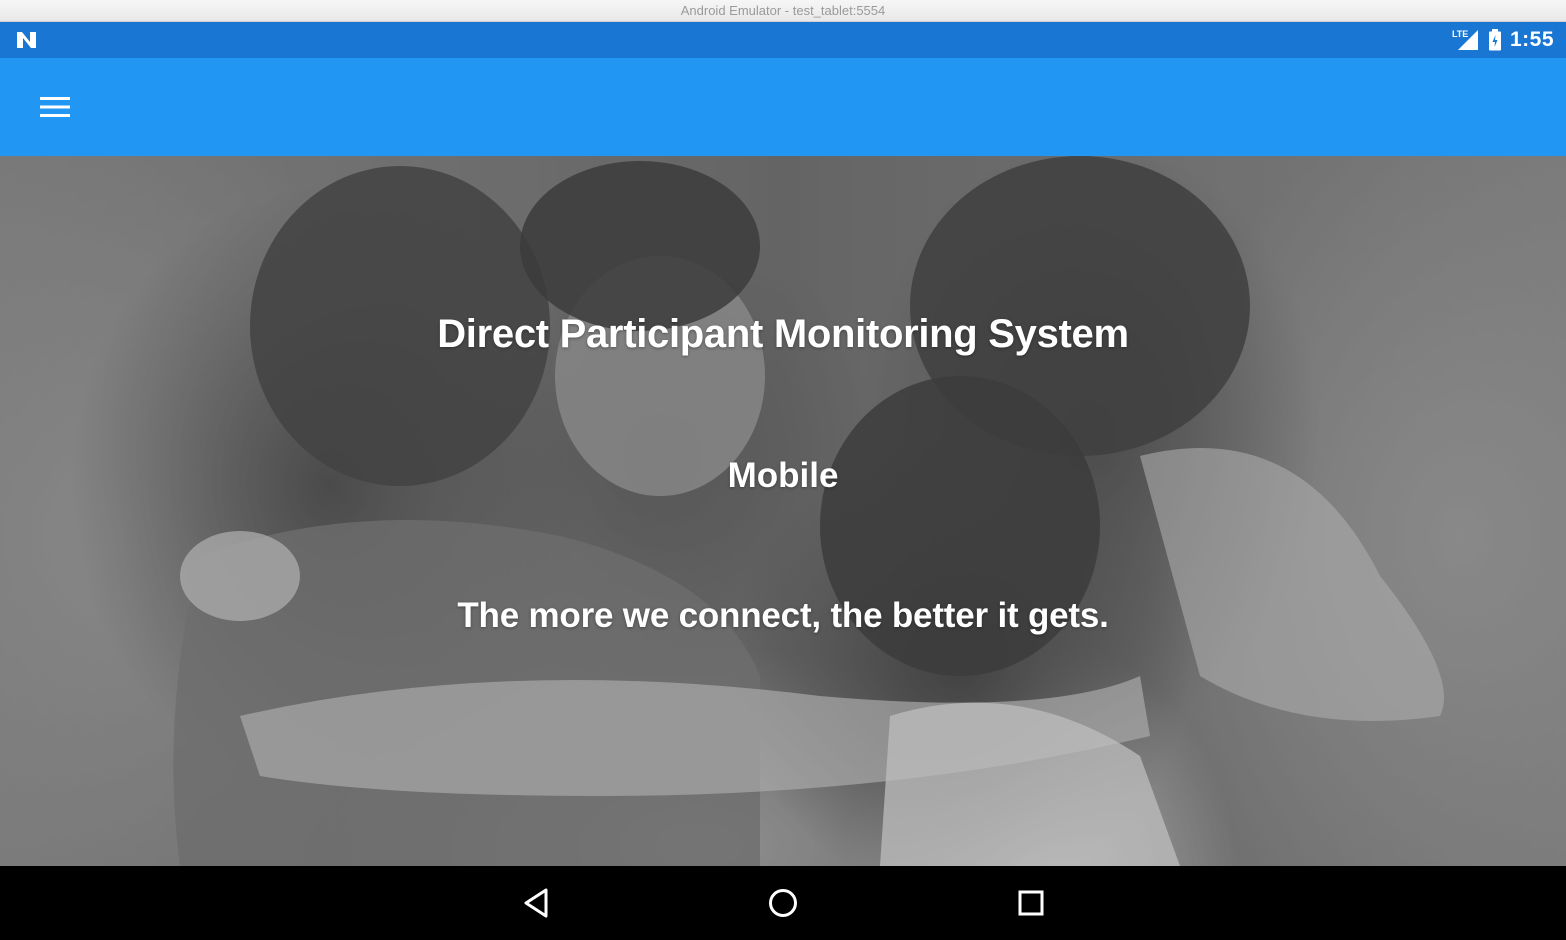 This screenshot has height=940, width=1566. Describe the element at coordinates (783, 40) in the screenshot. I see `status-bar: LTE 1:55` at that location.